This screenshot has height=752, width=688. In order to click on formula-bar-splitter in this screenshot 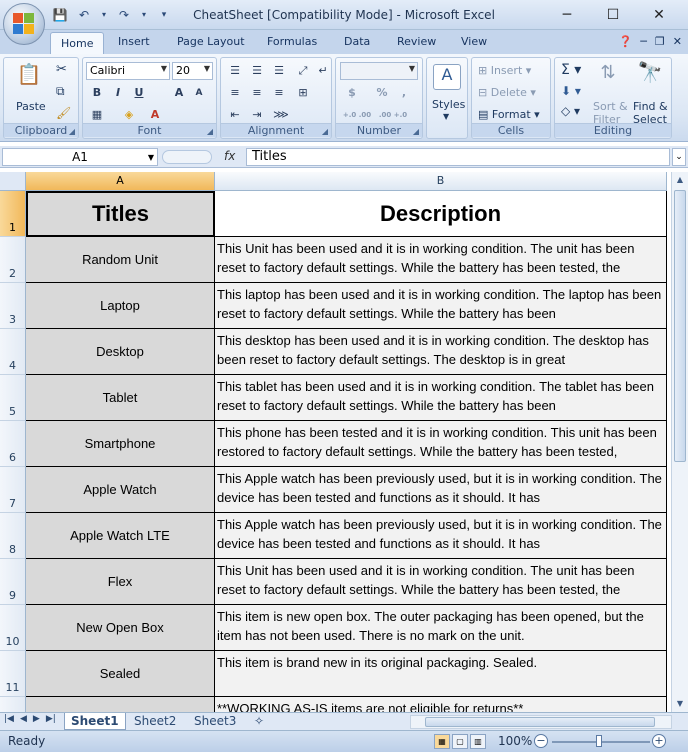, I will do `click(187, 157)`.